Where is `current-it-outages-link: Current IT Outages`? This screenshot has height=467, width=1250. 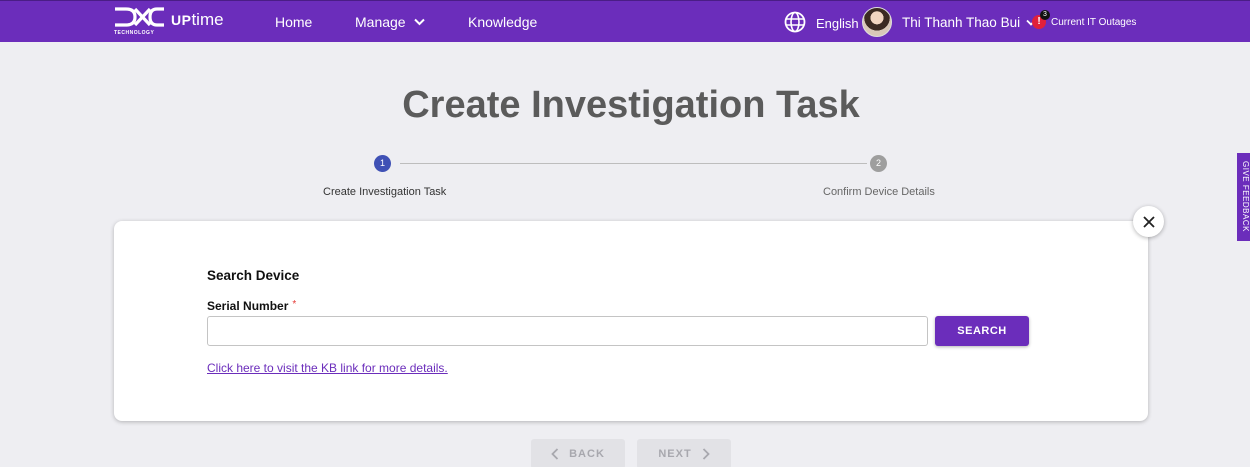 current-it-outages-link: Current IT Outages is located at coordinates (1093, 22).